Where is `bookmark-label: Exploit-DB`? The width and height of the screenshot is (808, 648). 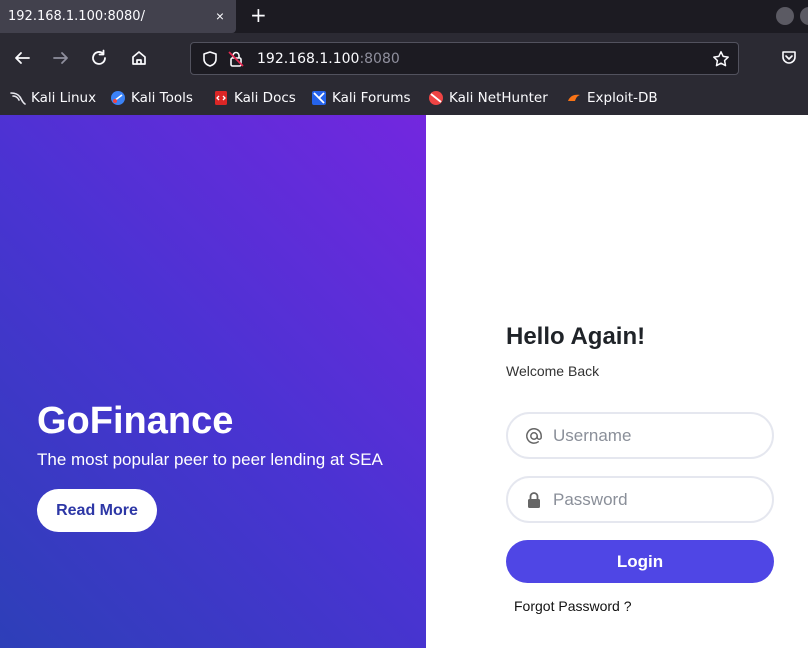
bookmark-label: Exploit-DB is located at coordinates (622, 98).